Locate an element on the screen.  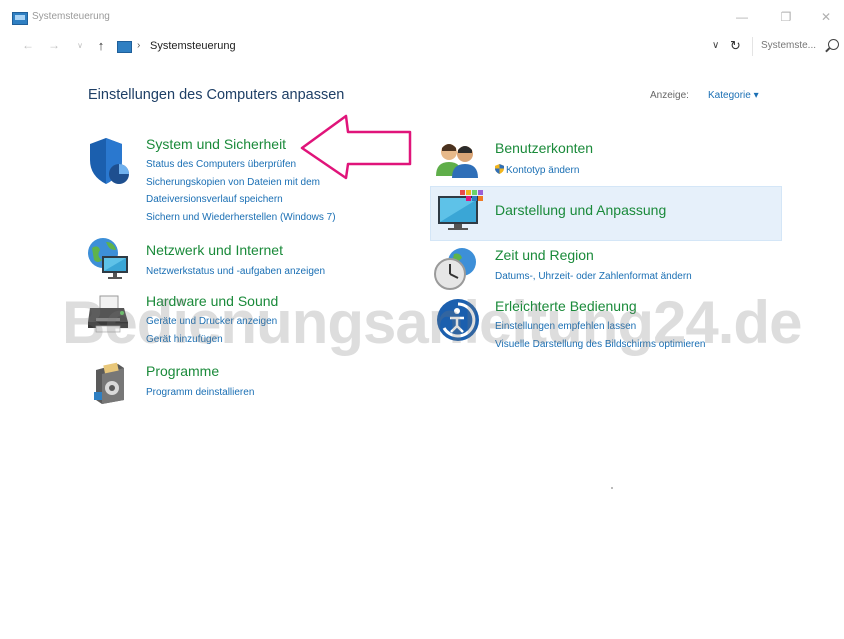
search-icon is located at coordinates (833, 44).